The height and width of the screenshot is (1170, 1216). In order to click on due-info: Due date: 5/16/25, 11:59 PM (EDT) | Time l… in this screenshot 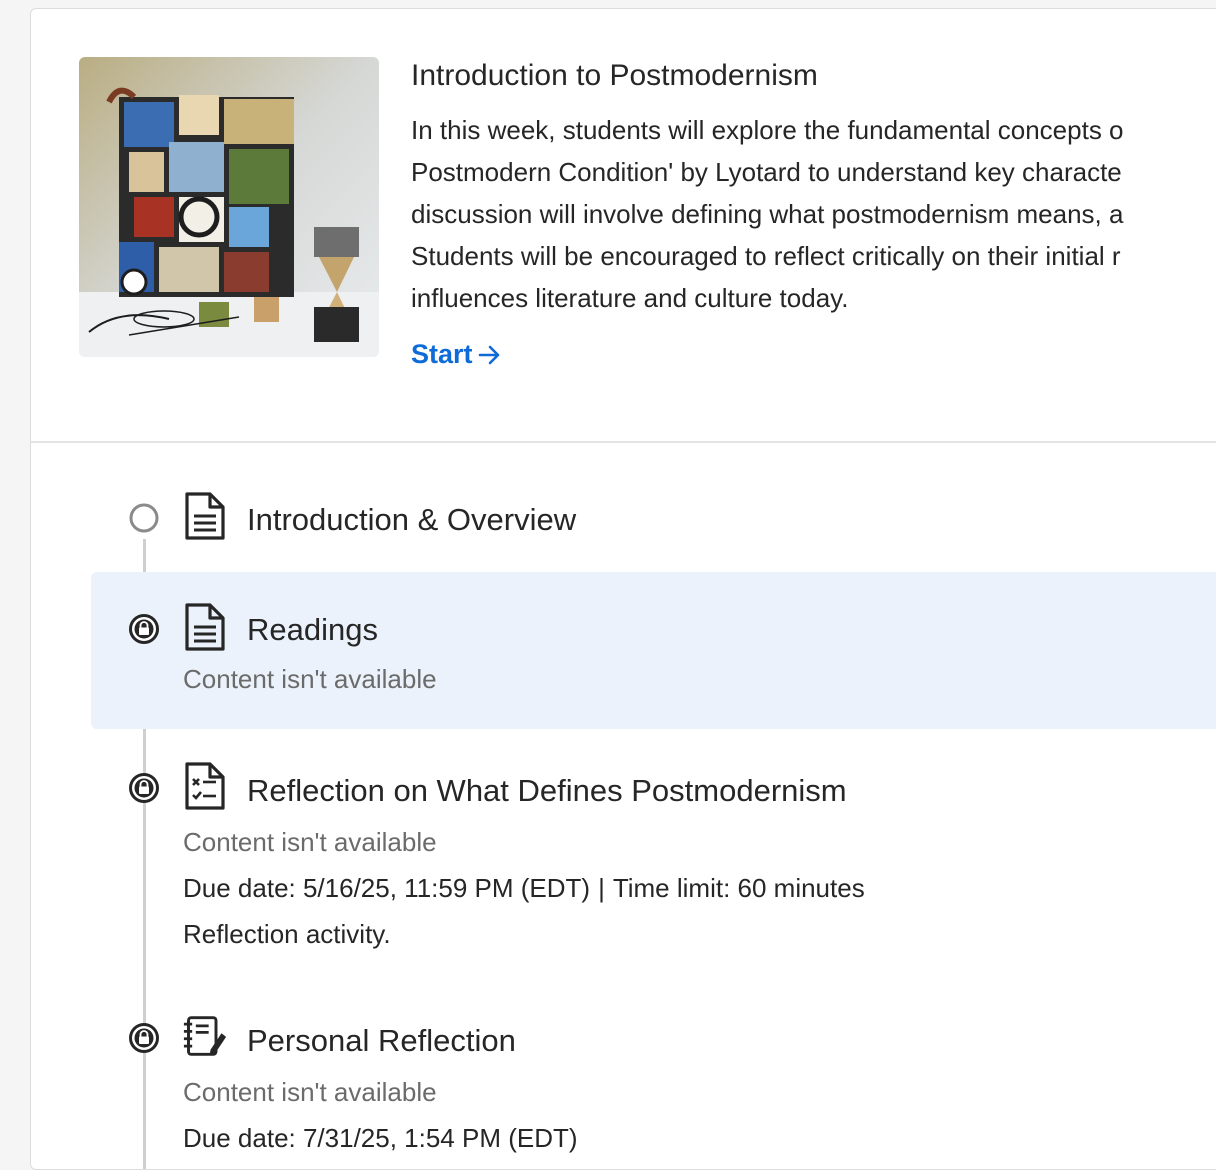, I will do `click(524, 888)`.